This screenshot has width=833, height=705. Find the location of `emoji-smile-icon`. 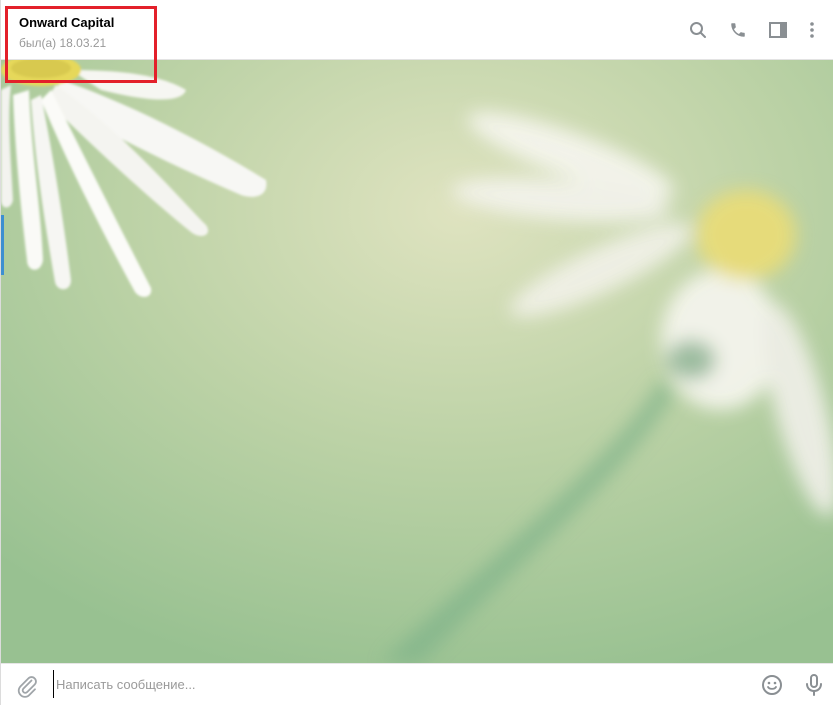

emoji-smile-icon is located at coordinates (772, 685).